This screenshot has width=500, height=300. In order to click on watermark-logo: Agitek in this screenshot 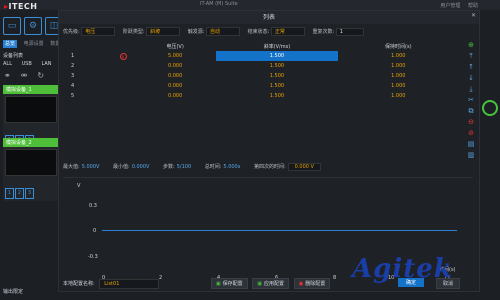, I will do `click(402, 269)`.